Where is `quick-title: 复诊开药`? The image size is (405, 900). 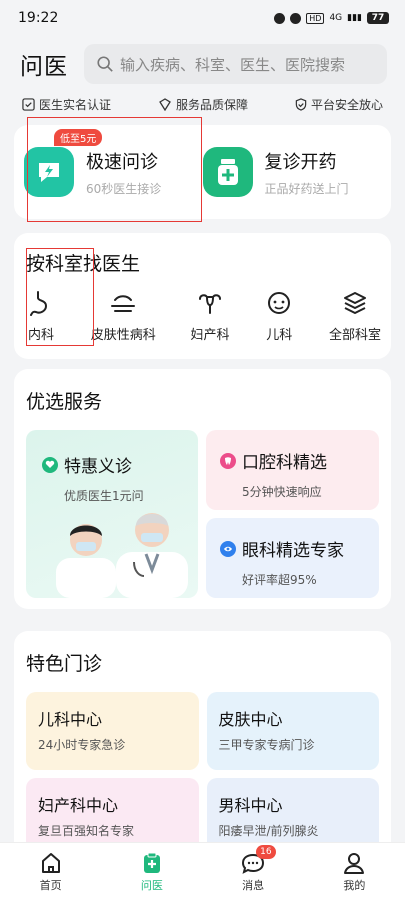
quick-title: 复诊开药 is located at coordinates (300, 162).